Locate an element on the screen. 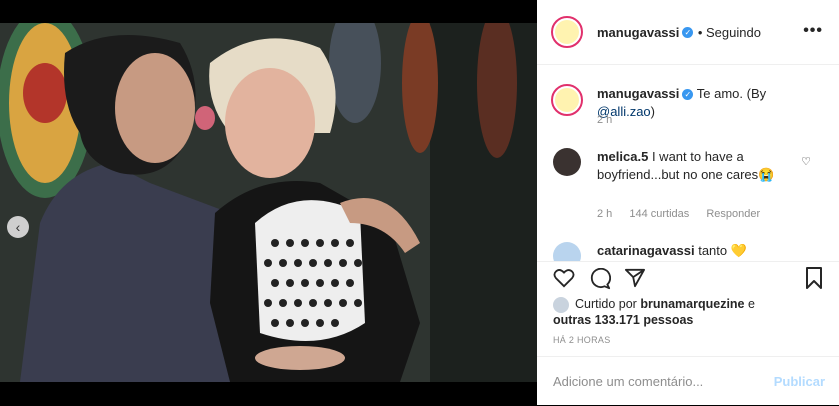 The height and width of the screenshot is (406, 839). like-heart-icon is located at coordinates (564, 278).